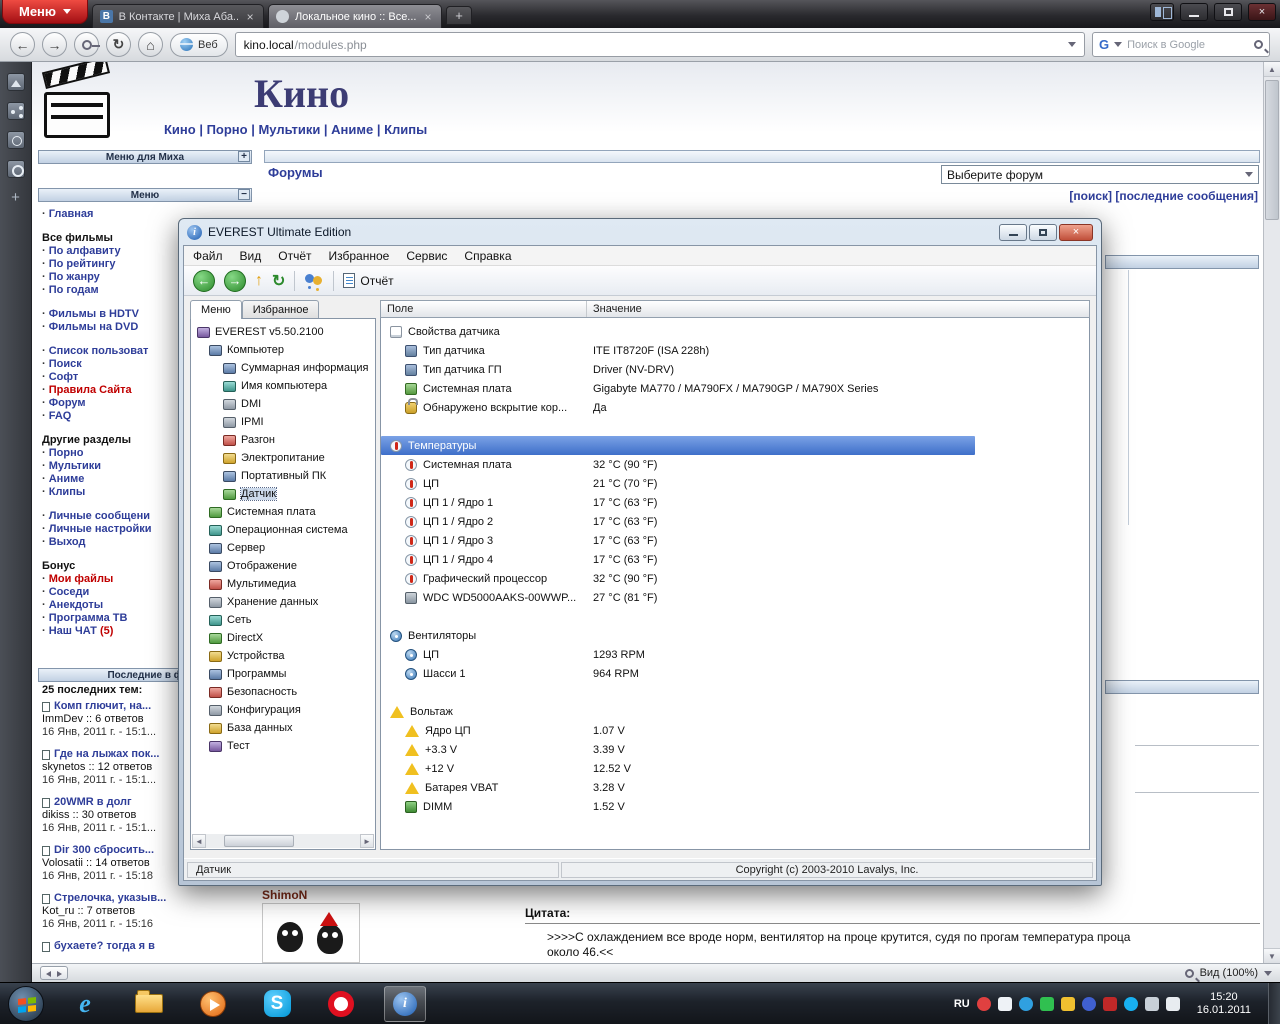 This screenshot has width=1280, height=1024. Describe the element at coordinates (244, 194) in the screenshot. I see `collapse-button: −` at that location.